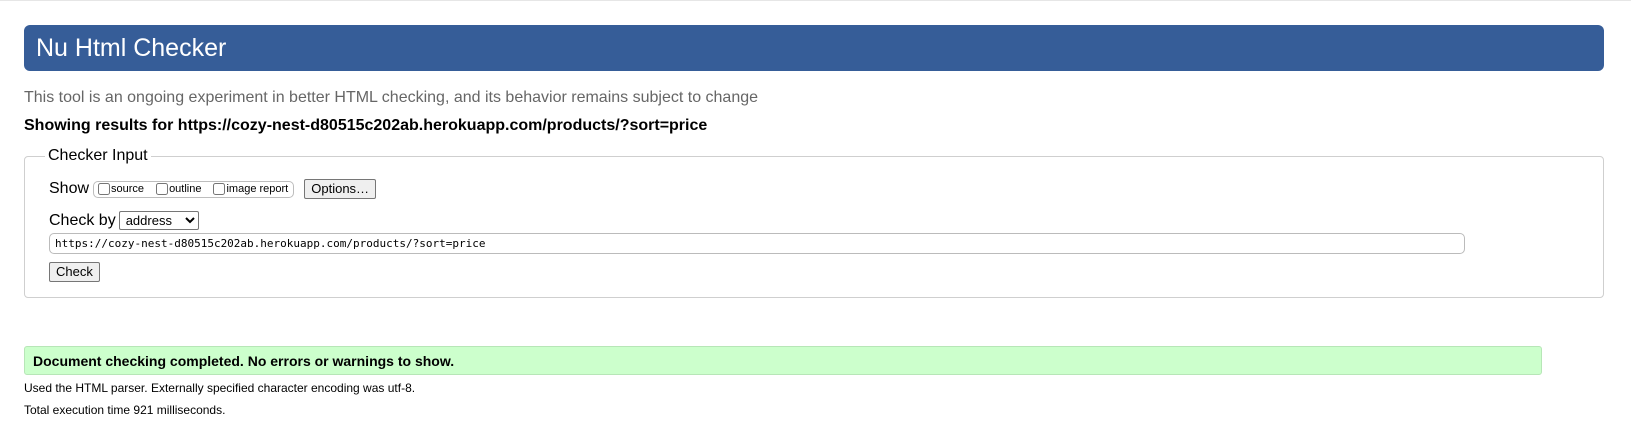  Describe the element at coordinates (69, 188) in the screenshot. I see `show-label: Show` at that location.